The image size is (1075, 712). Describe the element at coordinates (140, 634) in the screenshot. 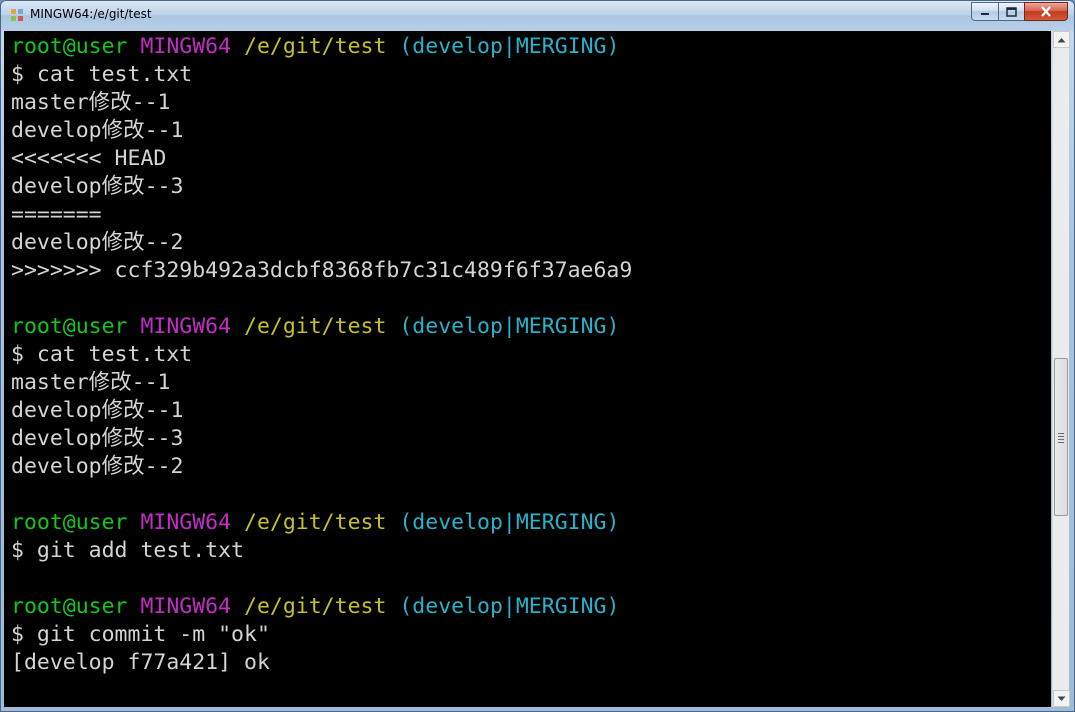

I see `output-line: $ git commit -m "ok"` at that location.